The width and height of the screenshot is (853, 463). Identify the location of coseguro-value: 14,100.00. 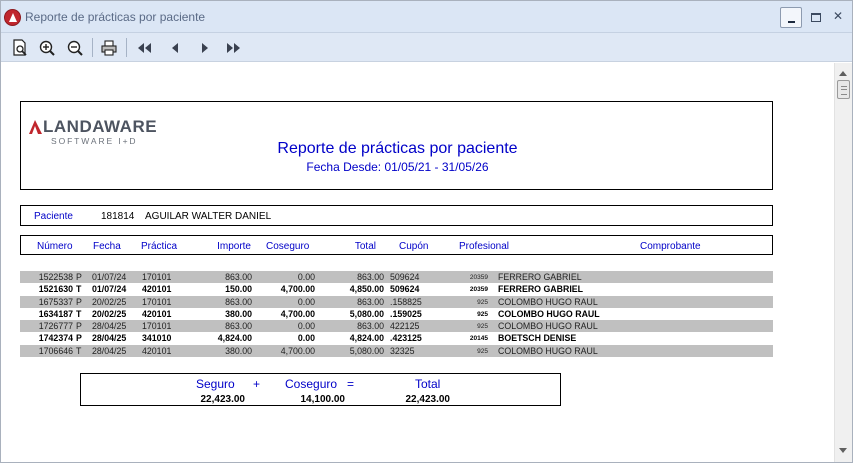
(323, 399).